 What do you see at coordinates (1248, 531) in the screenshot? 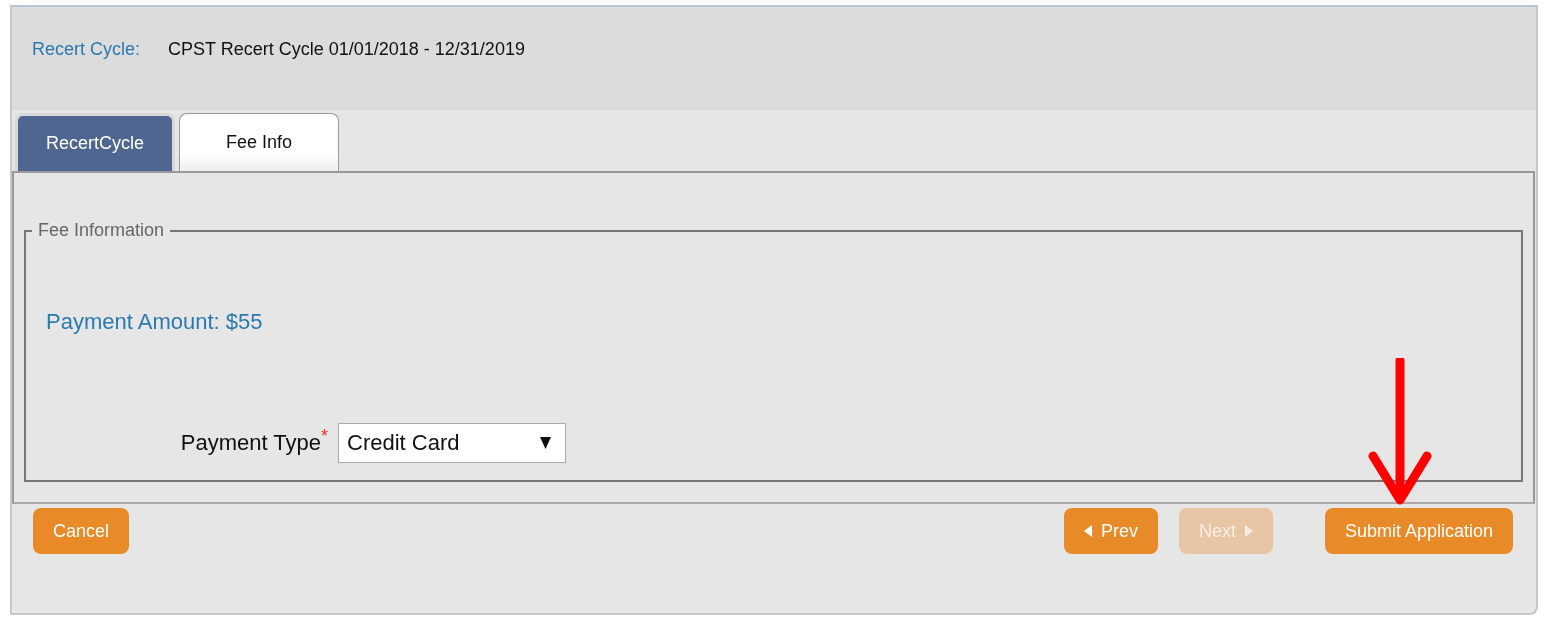
I see `right-caret-icon` at bounding box center [1248, 531].